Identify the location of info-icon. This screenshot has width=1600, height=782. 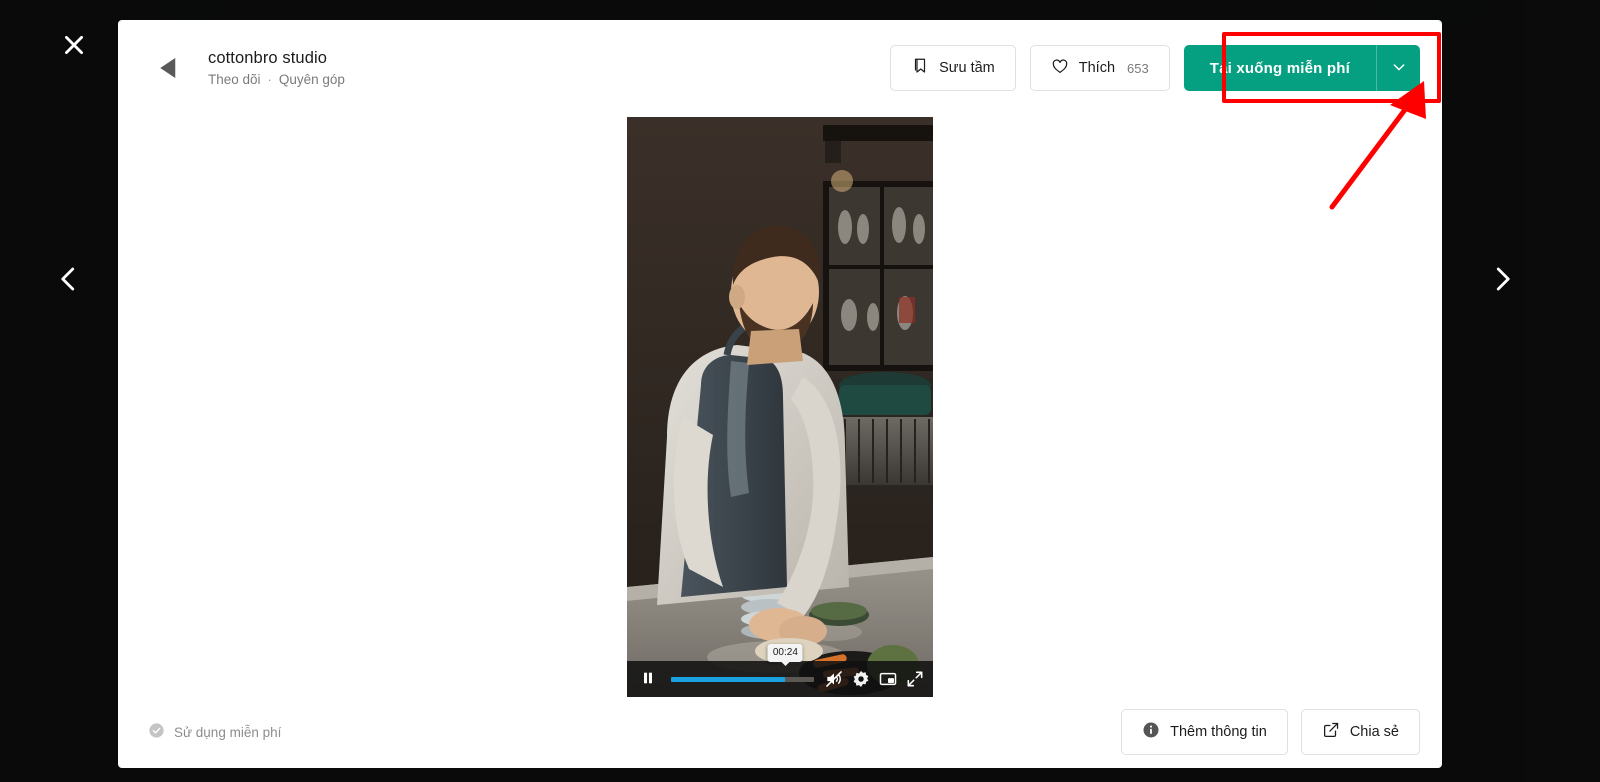
(1151, 732).